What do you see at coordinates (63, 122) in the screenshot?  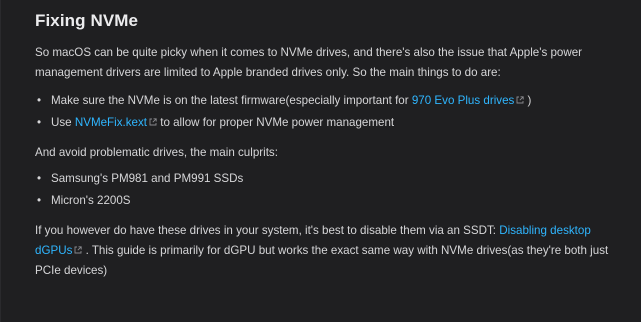 I see `list-item-text: Use` at bounding box center [63, 122].